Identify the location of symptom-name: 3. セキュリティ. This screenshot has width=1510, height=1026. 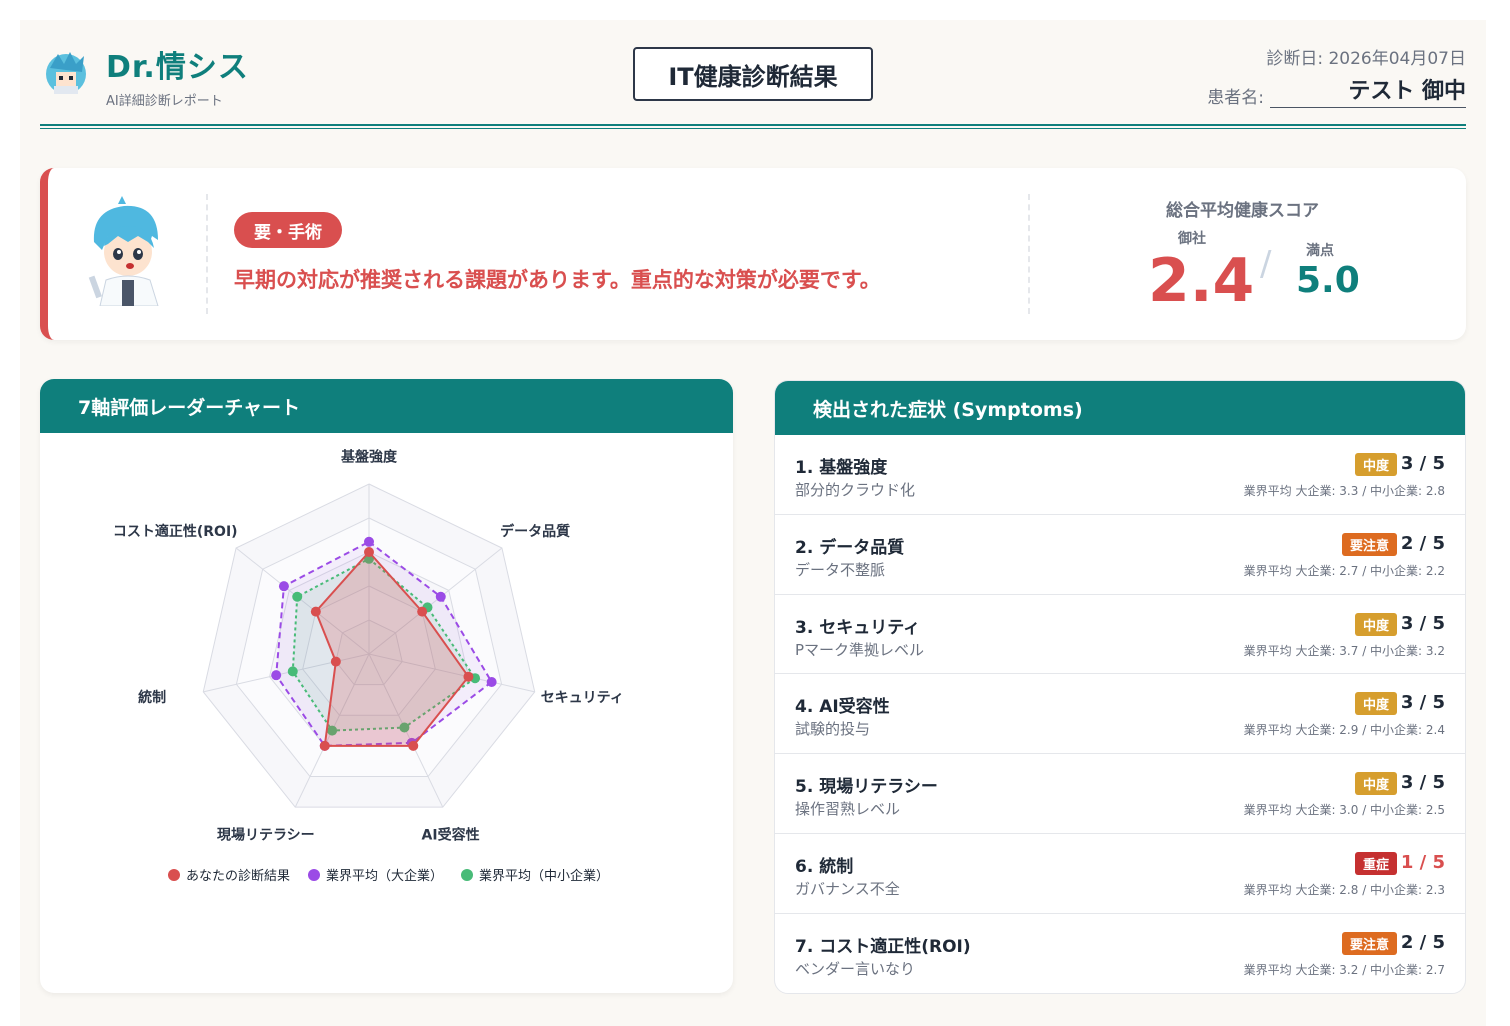
(858, 627).